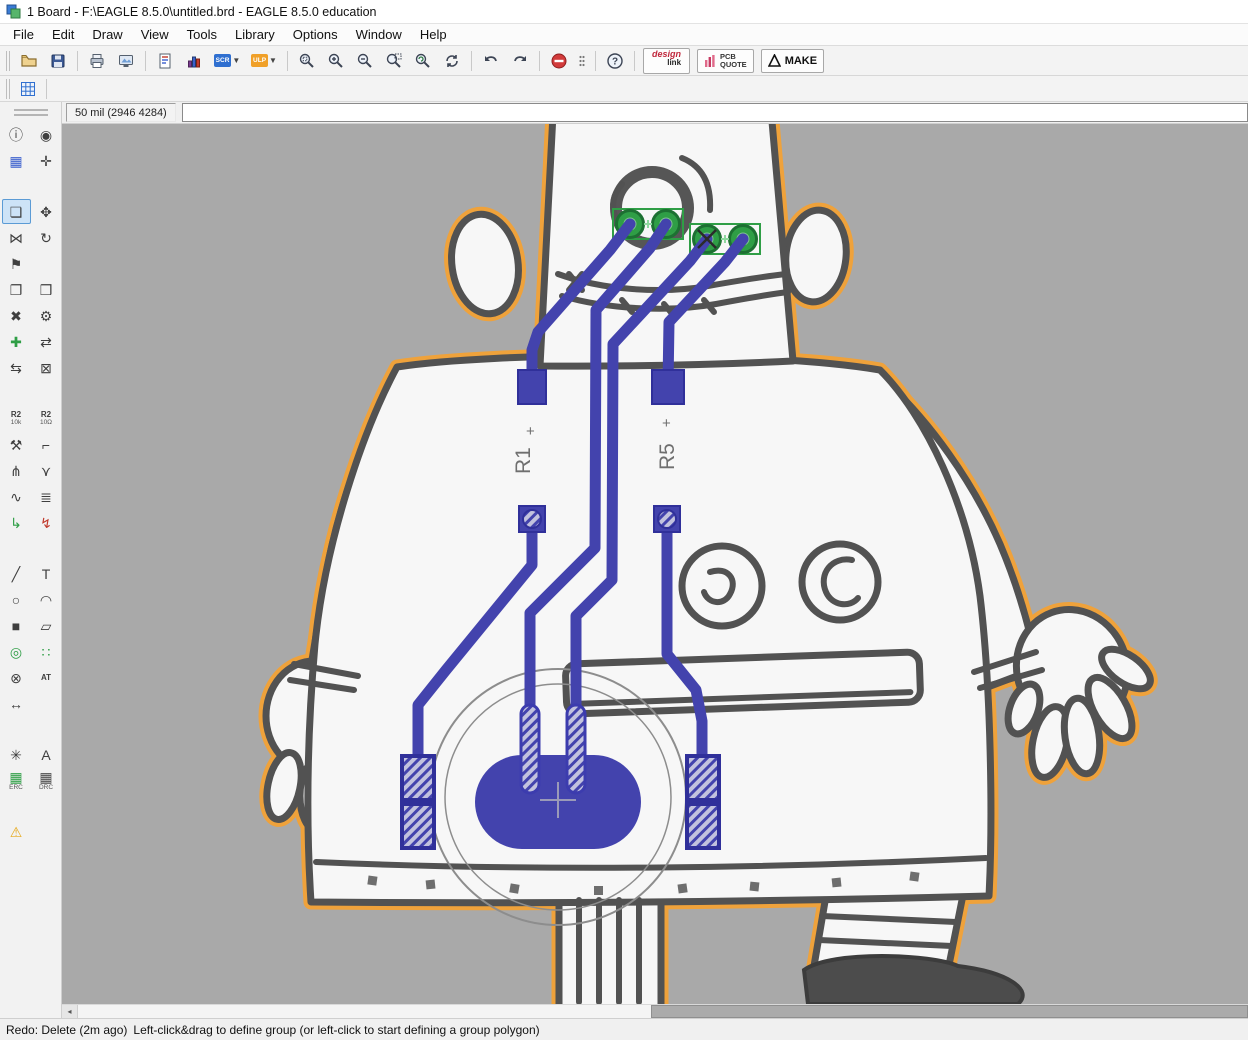 Image resolution: width=1248 pixels, height=1040 pixels. What do you see at coordinates (97, 61) in the screenshot?
I see `print-button` at bounding box center [97, 61].